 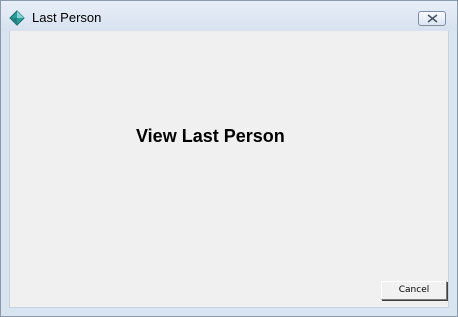 I want to click on close-button, so click(x=432, y=18).